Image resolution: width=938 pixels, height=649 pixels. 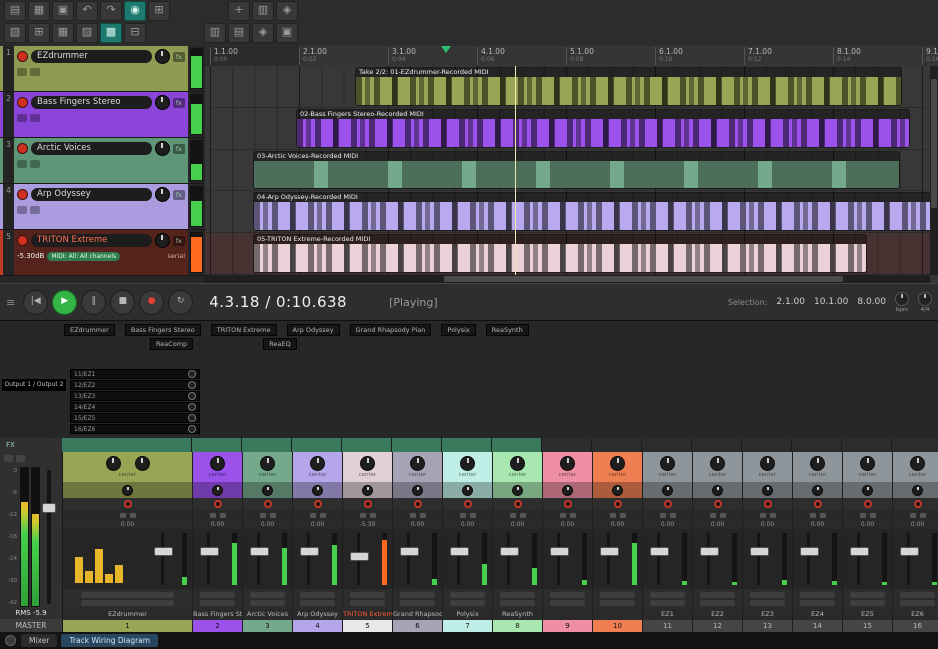 I want to click on strip-name: Bass Fingers St, so click(x=217, y=614).